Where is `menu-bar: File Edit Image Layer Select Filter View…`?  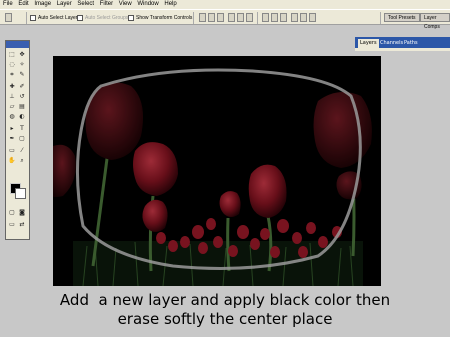
menu-bar: File Edit Image Layer Select Filter View… is located at coordinates (225, 4).